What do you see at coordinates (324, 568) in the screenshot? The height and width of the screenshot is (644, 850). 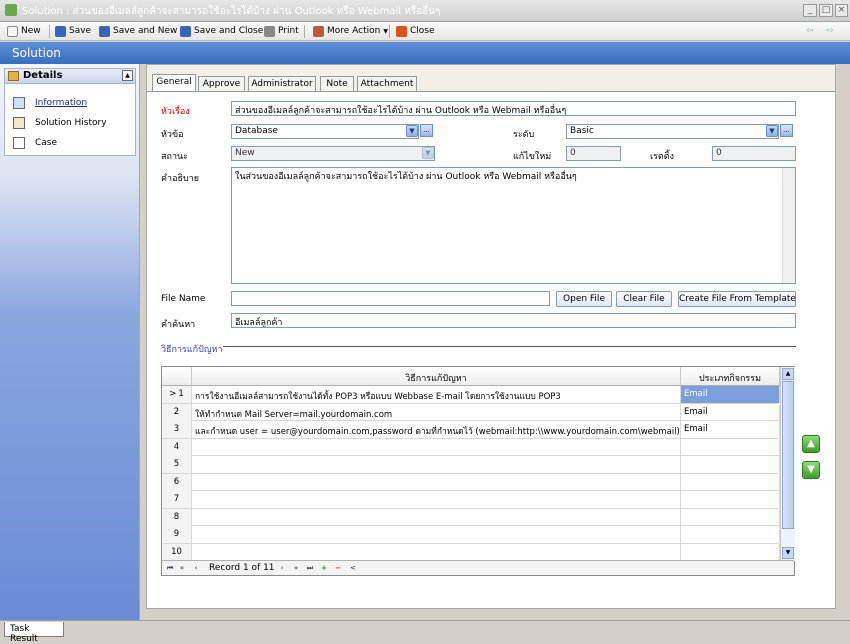 I see `add-record-icon: +` at bounding box center [324, 568].